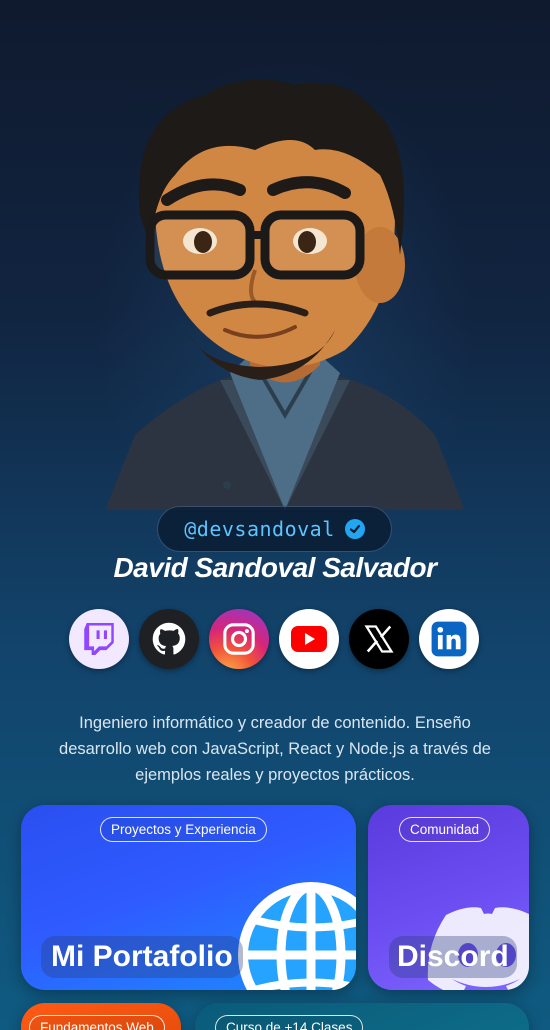 This screenshot has width=550, height=1030. Describe the element at coordinates (289, 1022) in the screenshot. I see `curso-tag: Curso de +14 Clases` at that location.